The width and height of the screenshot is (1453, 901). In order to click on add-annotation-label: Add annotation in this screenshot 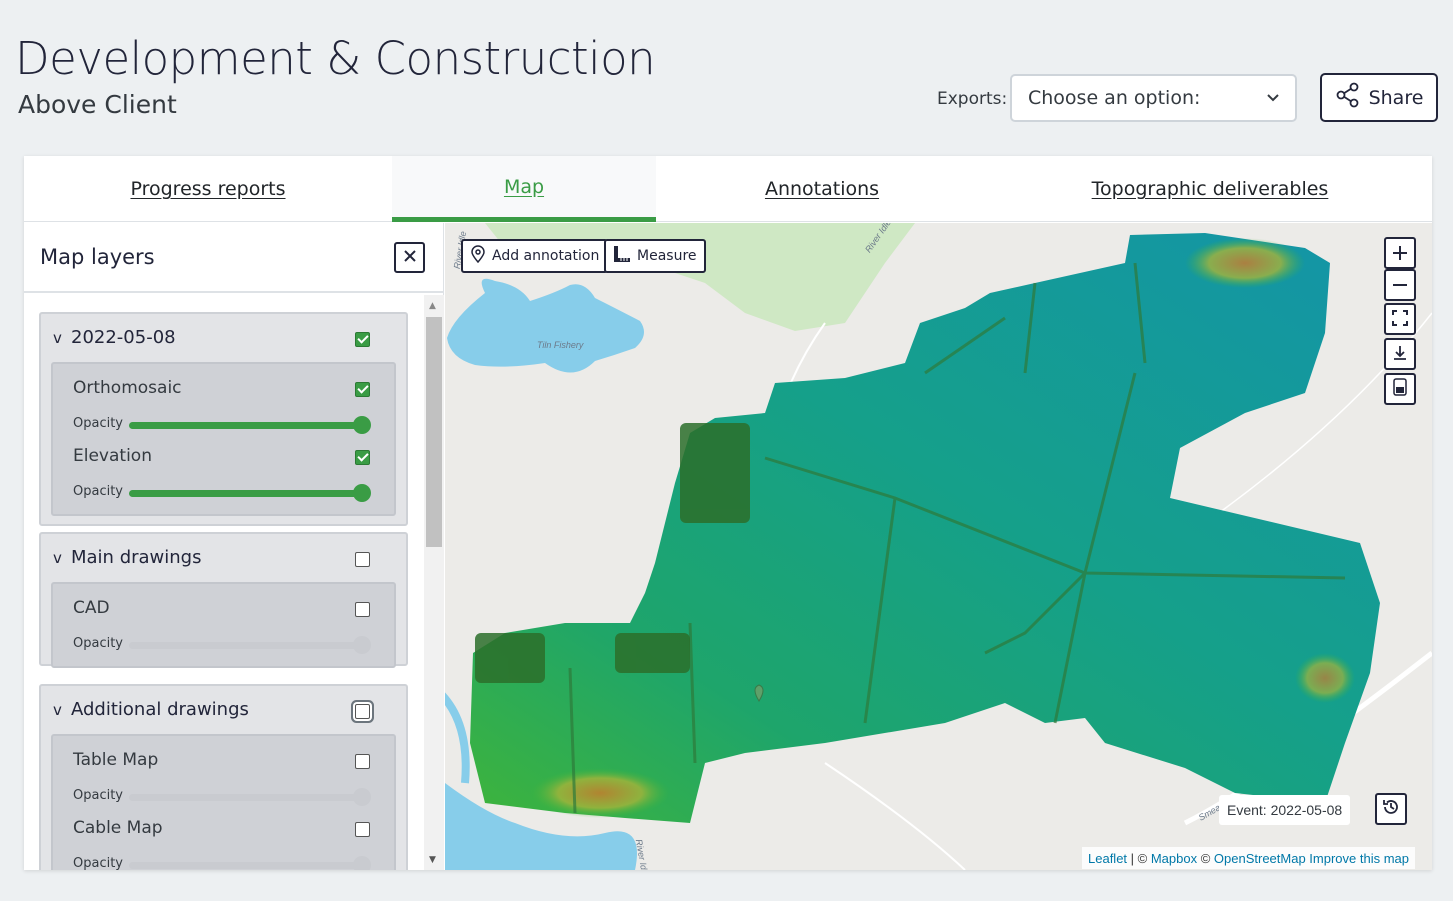, I will do `click(546, 256)`.